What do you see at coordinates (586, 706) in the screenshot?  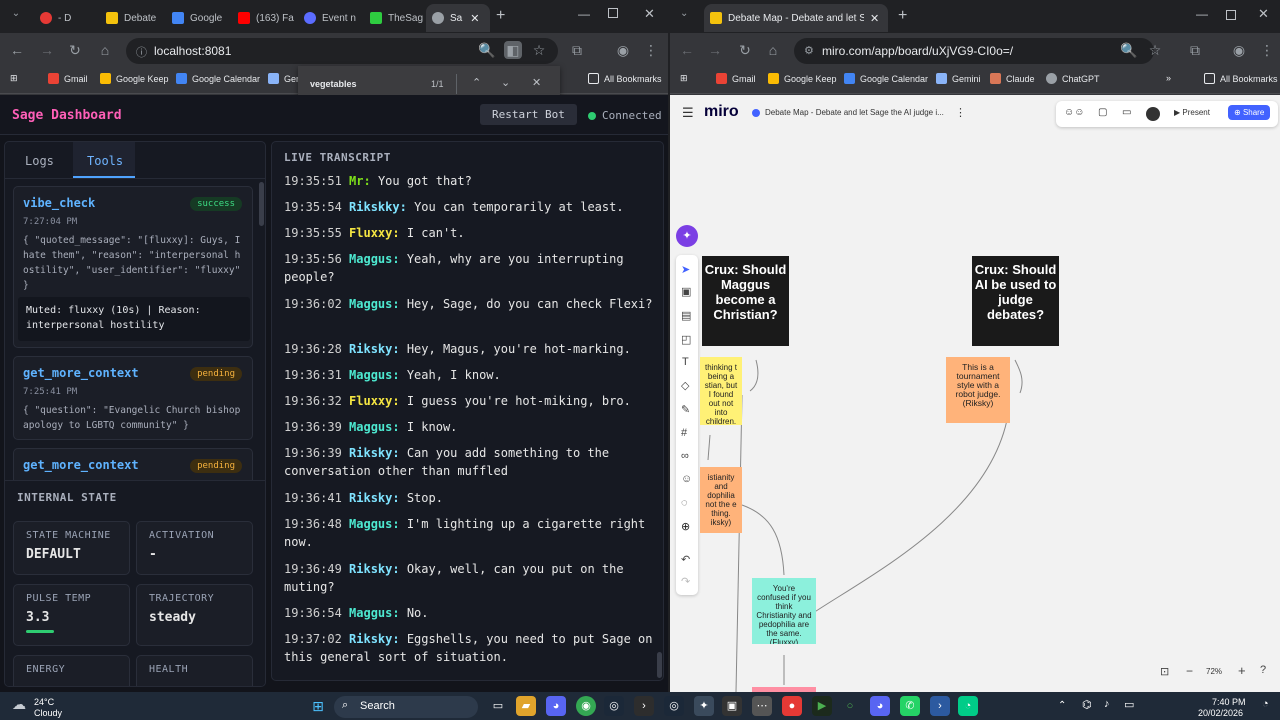 I see `chrome-icon: ◉` at bounding box center [586, 706].